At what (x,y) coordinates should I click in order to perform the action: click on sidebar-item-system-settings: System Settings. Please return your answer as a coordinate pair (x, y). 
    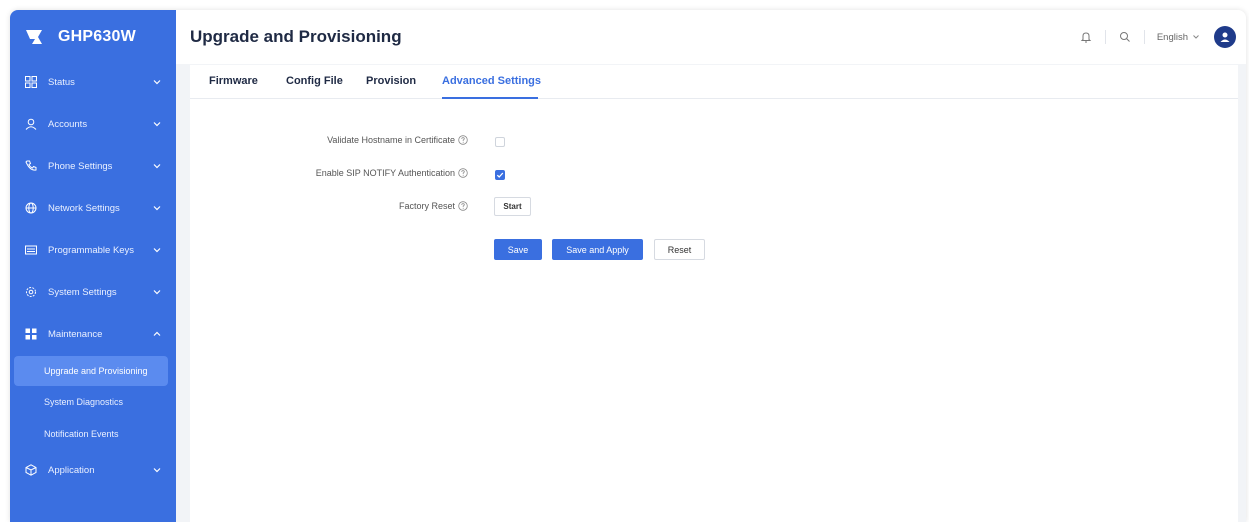
    Looking at the image, I should click on (93, 292).